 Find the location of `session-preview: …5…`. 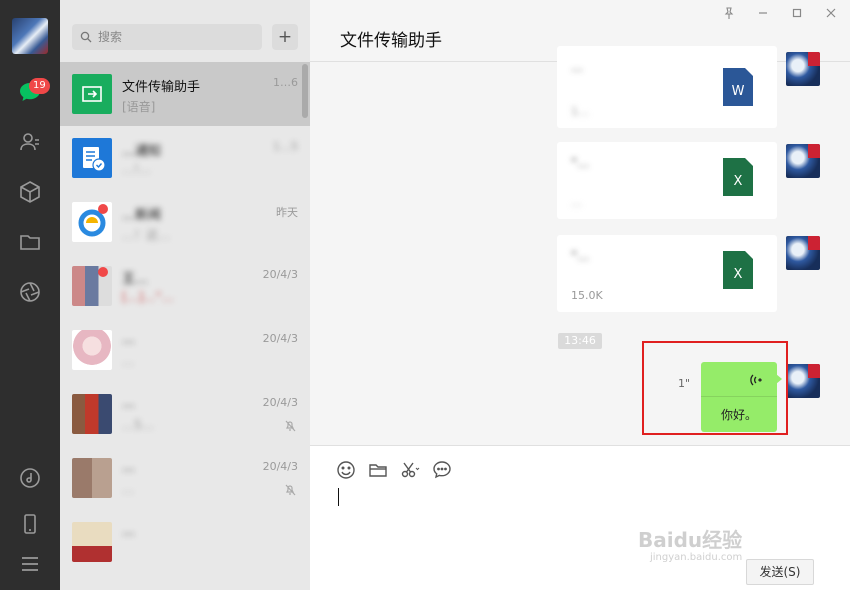

session-preview: …5… is located at coordinates (138, 425).